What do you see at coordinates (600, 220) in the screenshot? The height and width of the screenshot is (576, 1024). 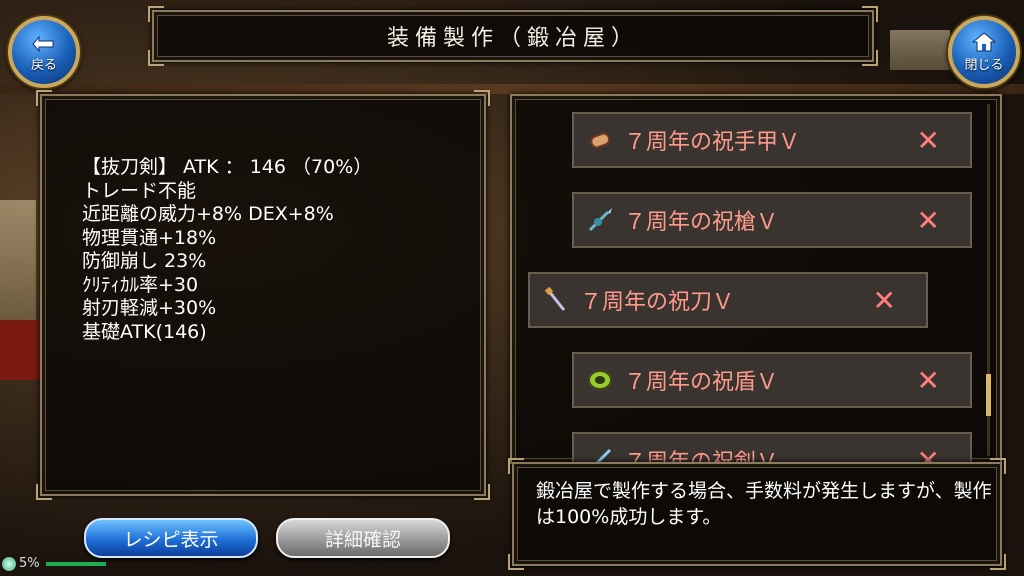 I see `spear-icon` at bounding box center [600, 220].